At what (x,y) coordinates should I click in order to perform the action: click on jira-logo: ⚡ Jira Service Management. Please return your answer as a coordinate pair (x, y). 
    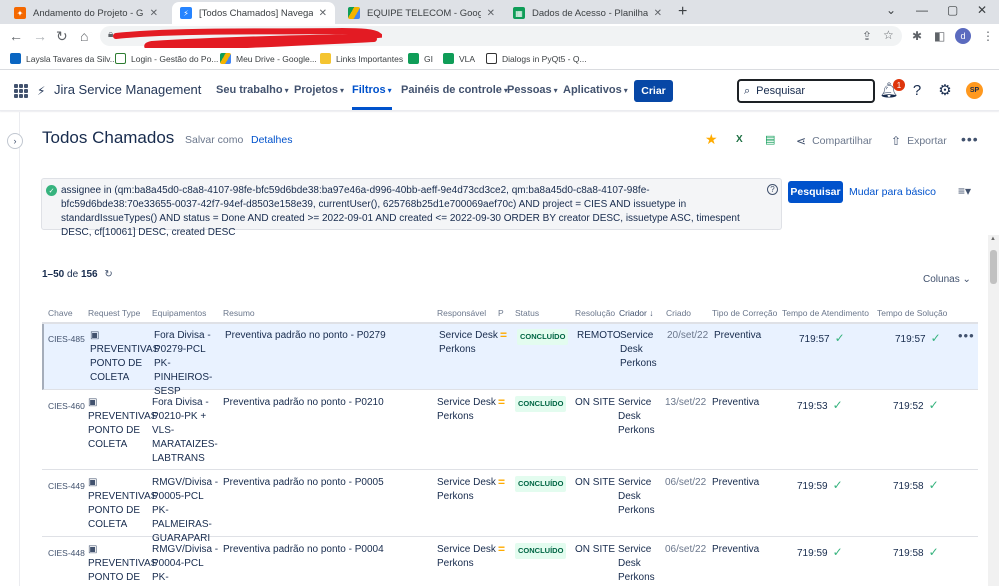
    Looking at the image, I should click on (119, 90).